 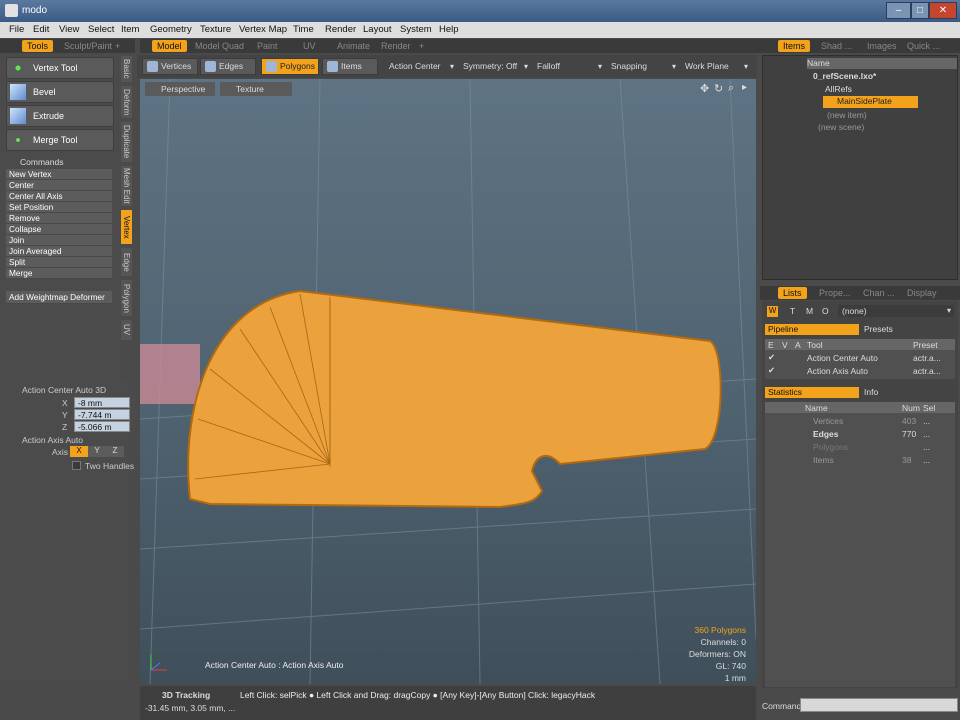 What do you see at coordinates (879, 705) in the screenshot?
I see `command-input` at bounding box center [879, 705].